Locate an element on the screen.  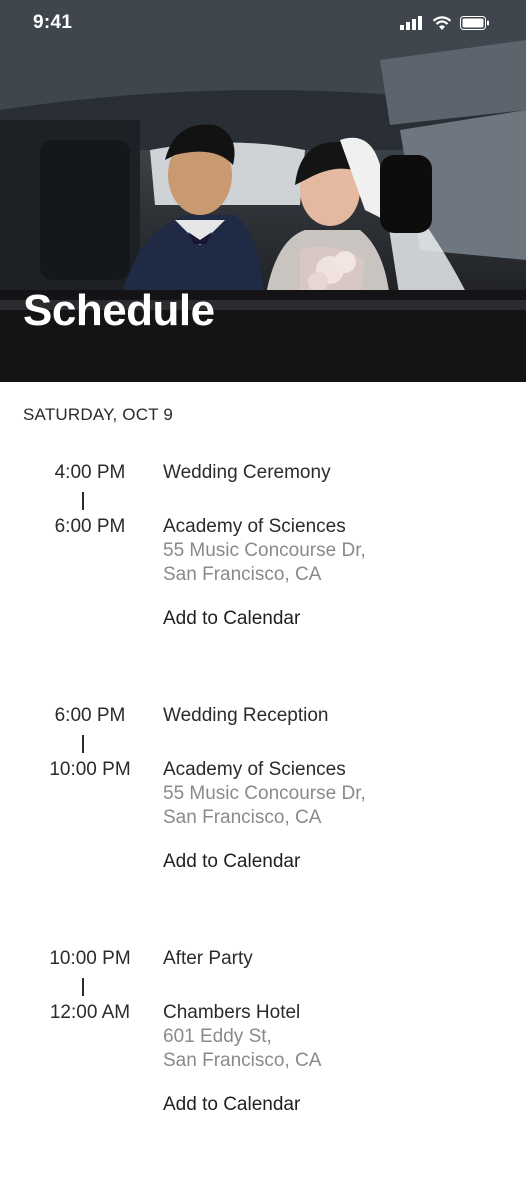
event-start-time: 4:00 PM is located at coordinates (90, 472).